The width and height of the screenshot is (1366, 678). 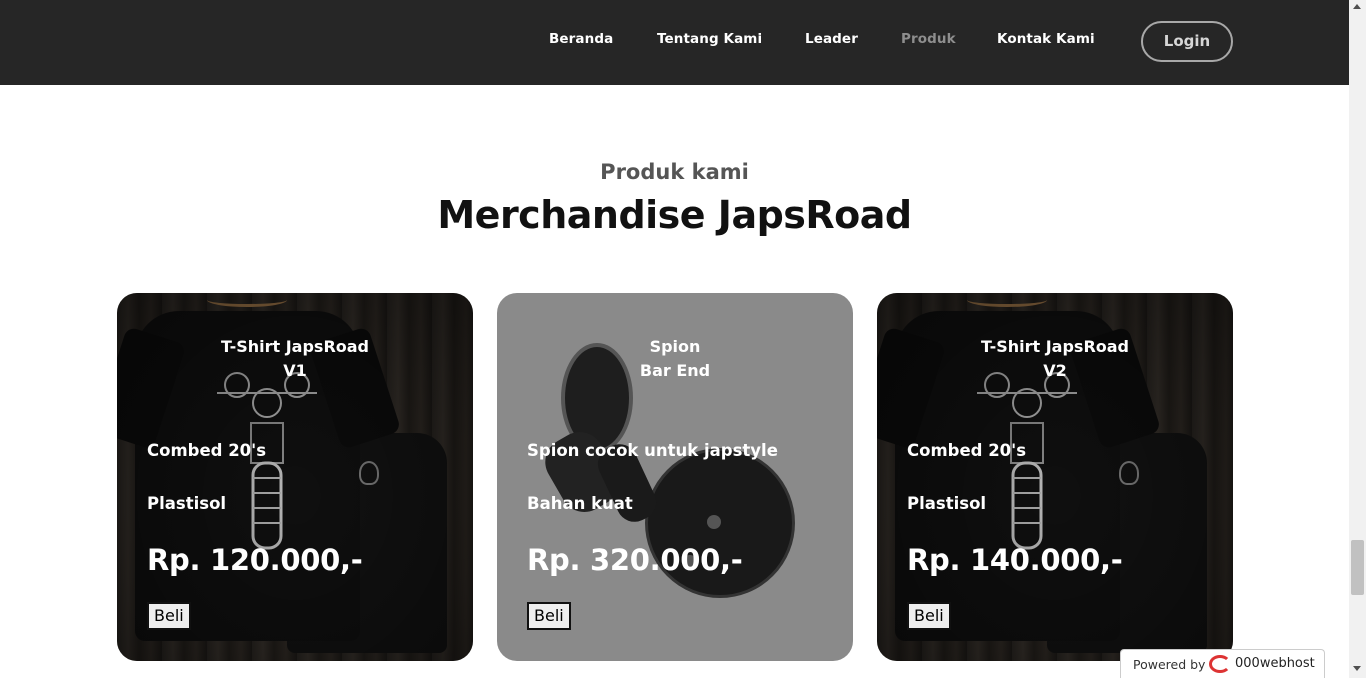 What do you see at coordinates (1357, 339) in the screenshot?
I see `page-scrollbar` at bounding box center [1357, 339].